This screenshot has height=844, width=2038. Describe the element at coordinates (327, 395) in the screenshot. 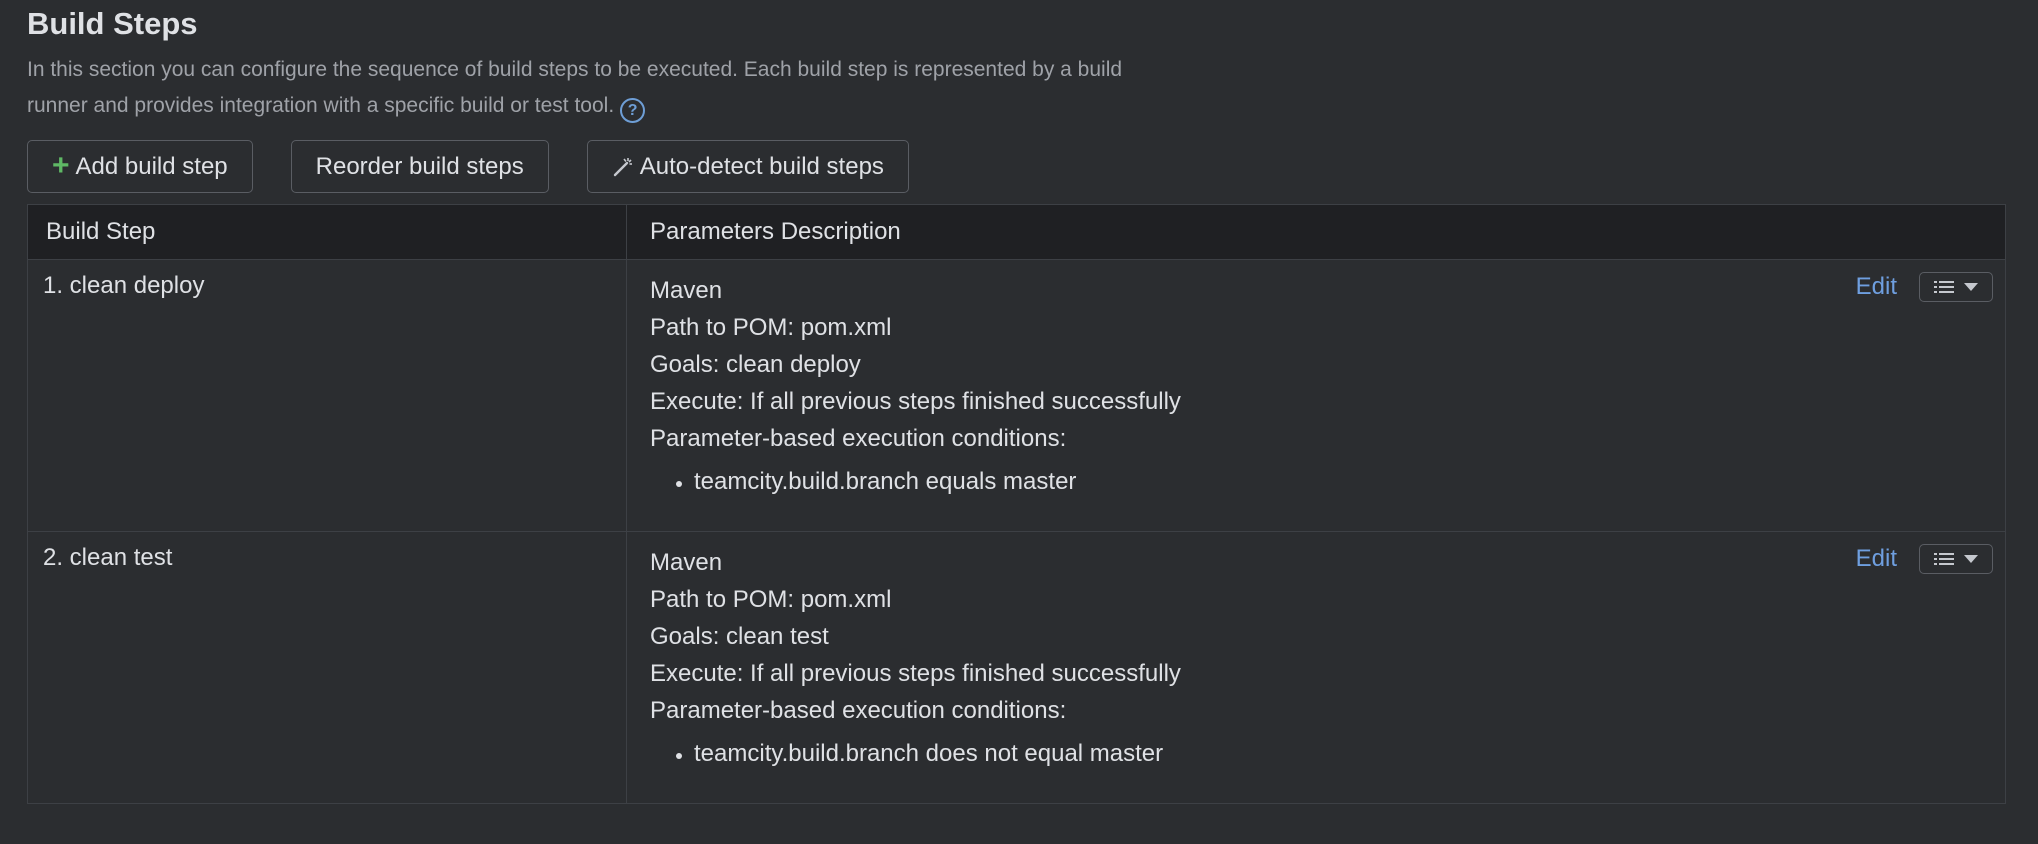

I see `build-step-name: 1. clean deploy` at that location.